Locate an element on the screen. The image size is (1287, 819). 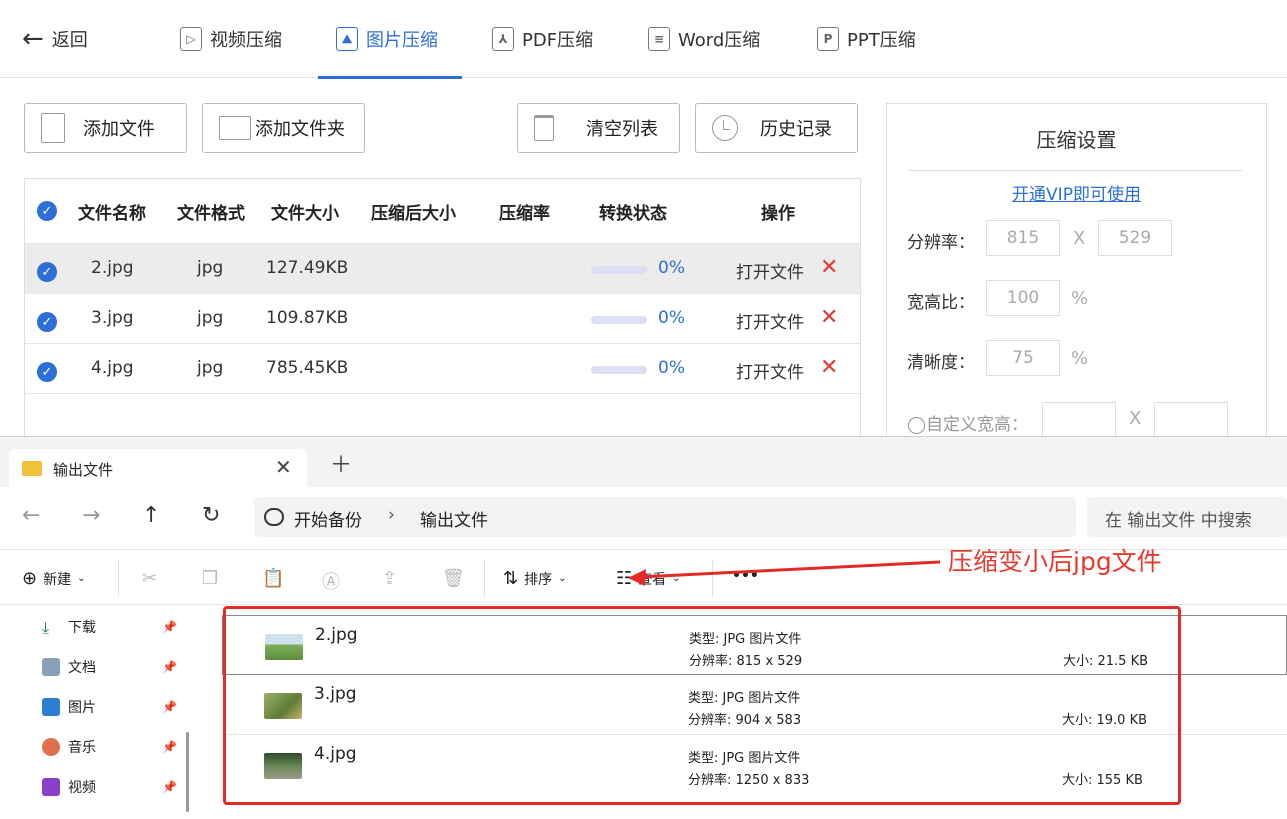
resolution-height-field: 529 is located at coordinates (1135, 238).